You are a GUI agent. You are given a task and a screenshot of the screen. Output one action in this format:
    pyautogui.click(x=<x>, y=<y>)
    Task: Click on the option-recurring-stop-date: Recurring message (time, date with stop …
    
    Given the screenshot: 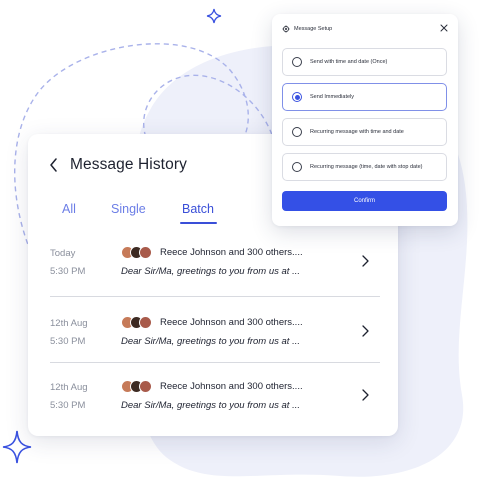 What is the action you would take?
    pyautogui.click(x=364, y=167)
    